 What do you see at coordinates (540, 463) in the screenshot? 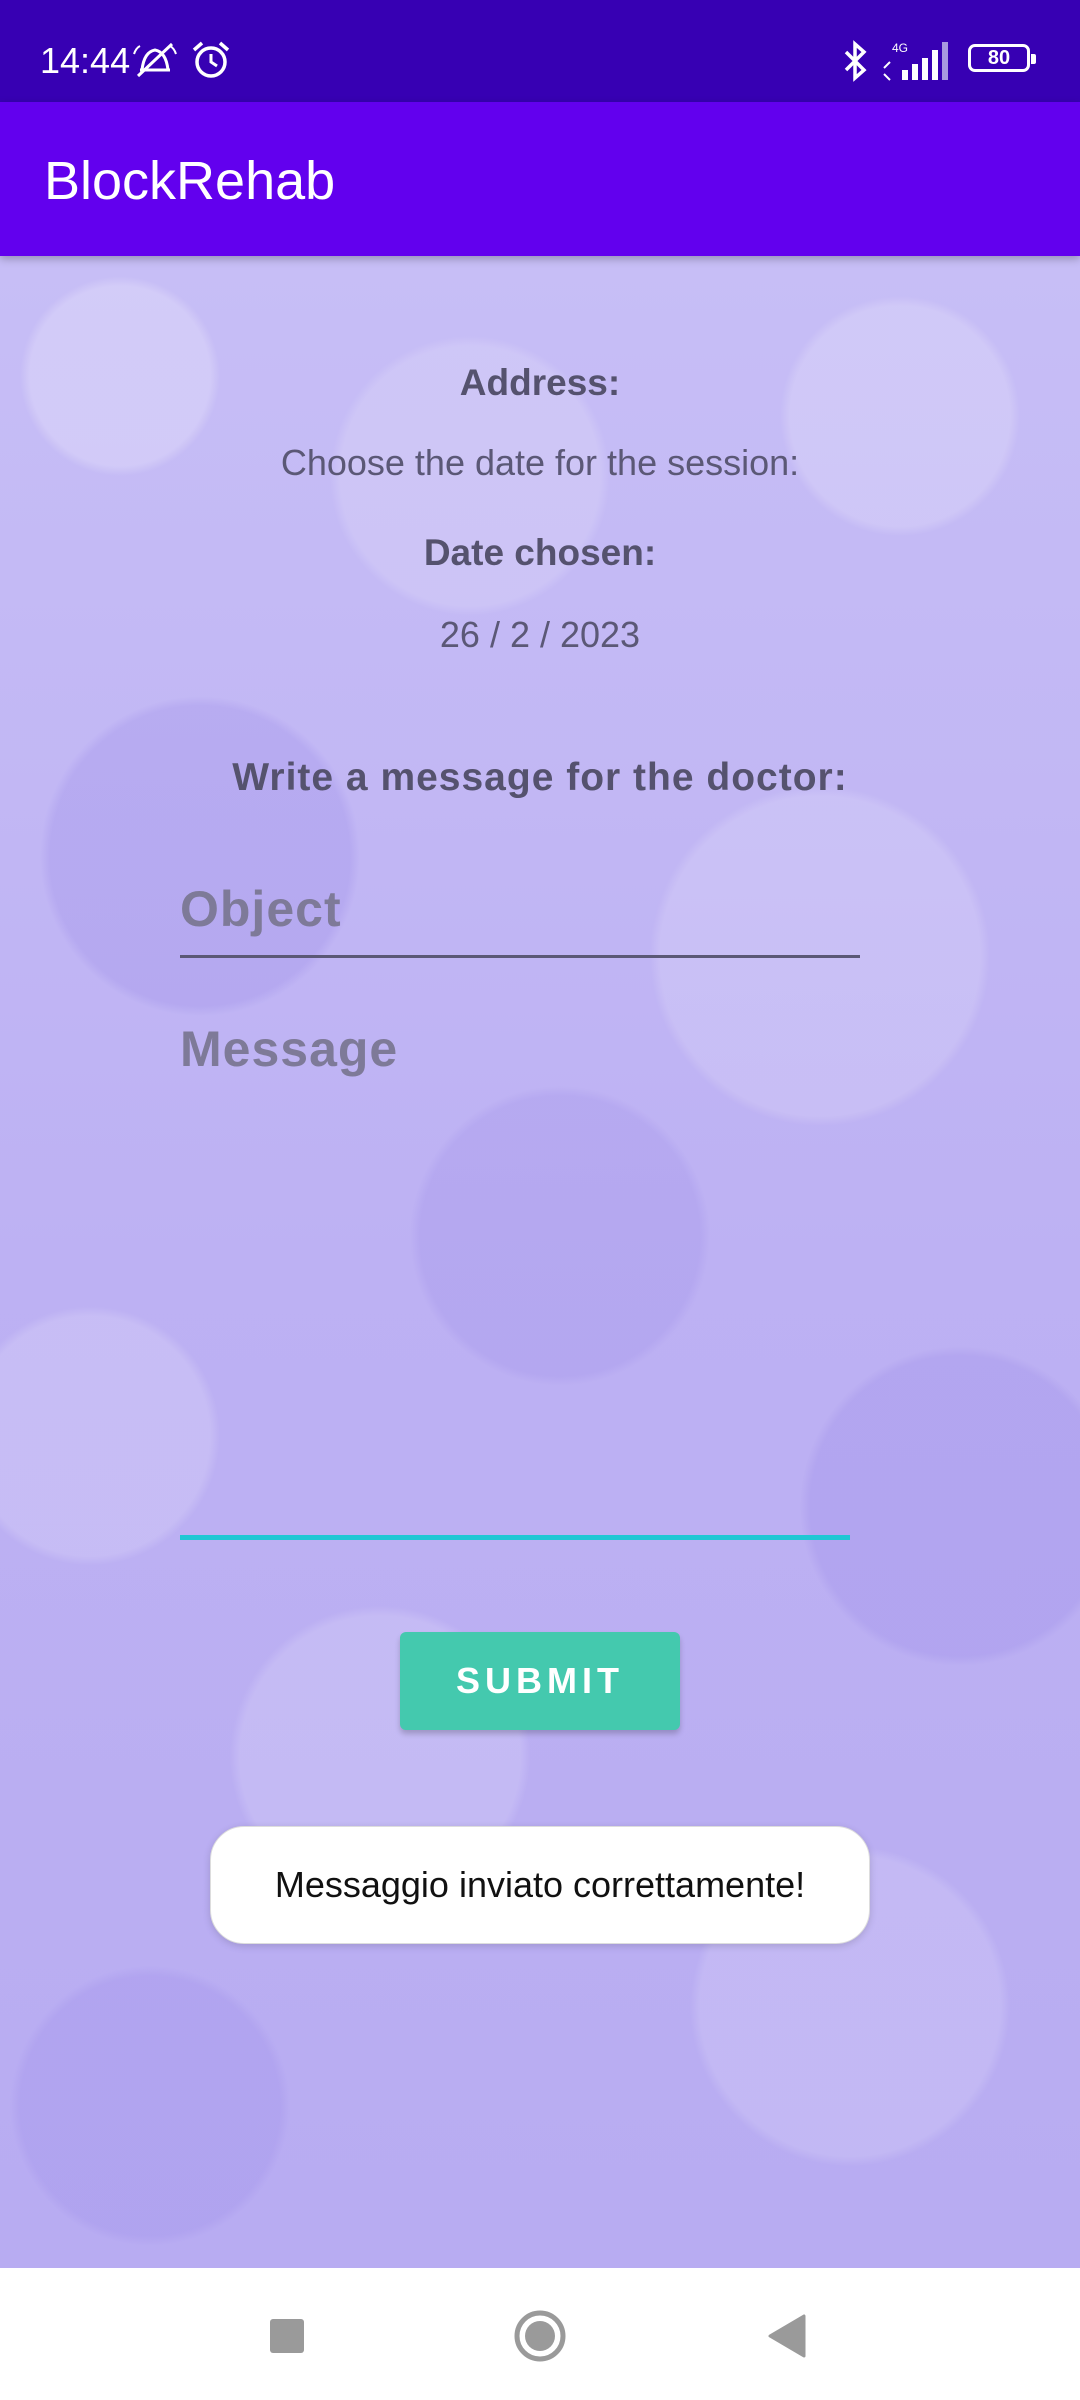
I see `choose-date-text: Choose the date for the session:` at bounding box center [540, 463].